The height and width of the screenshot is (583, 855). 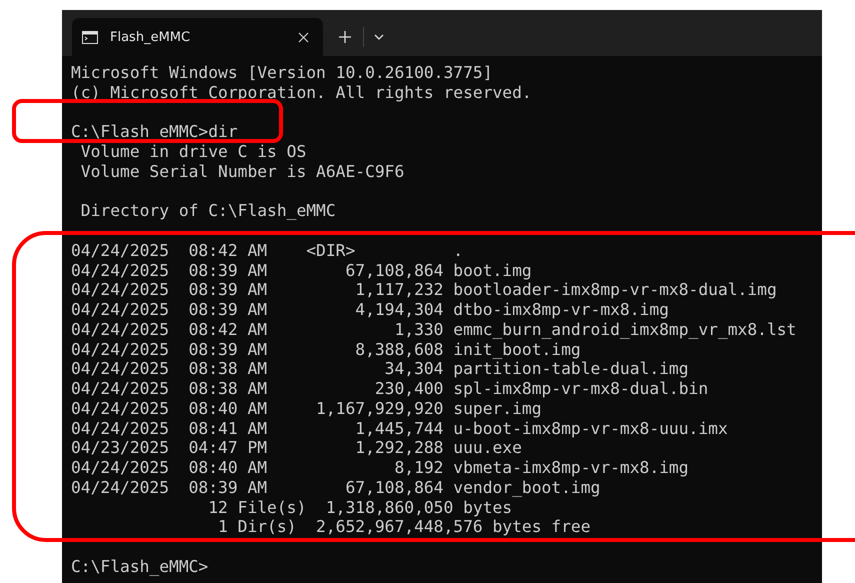 What do you see at coordinates (297, 448) in the screenshot?
I see `console-line: 04/23/2025 04:47 PM 1,292,288 uuu.exe` at bounding box center [297, 448].